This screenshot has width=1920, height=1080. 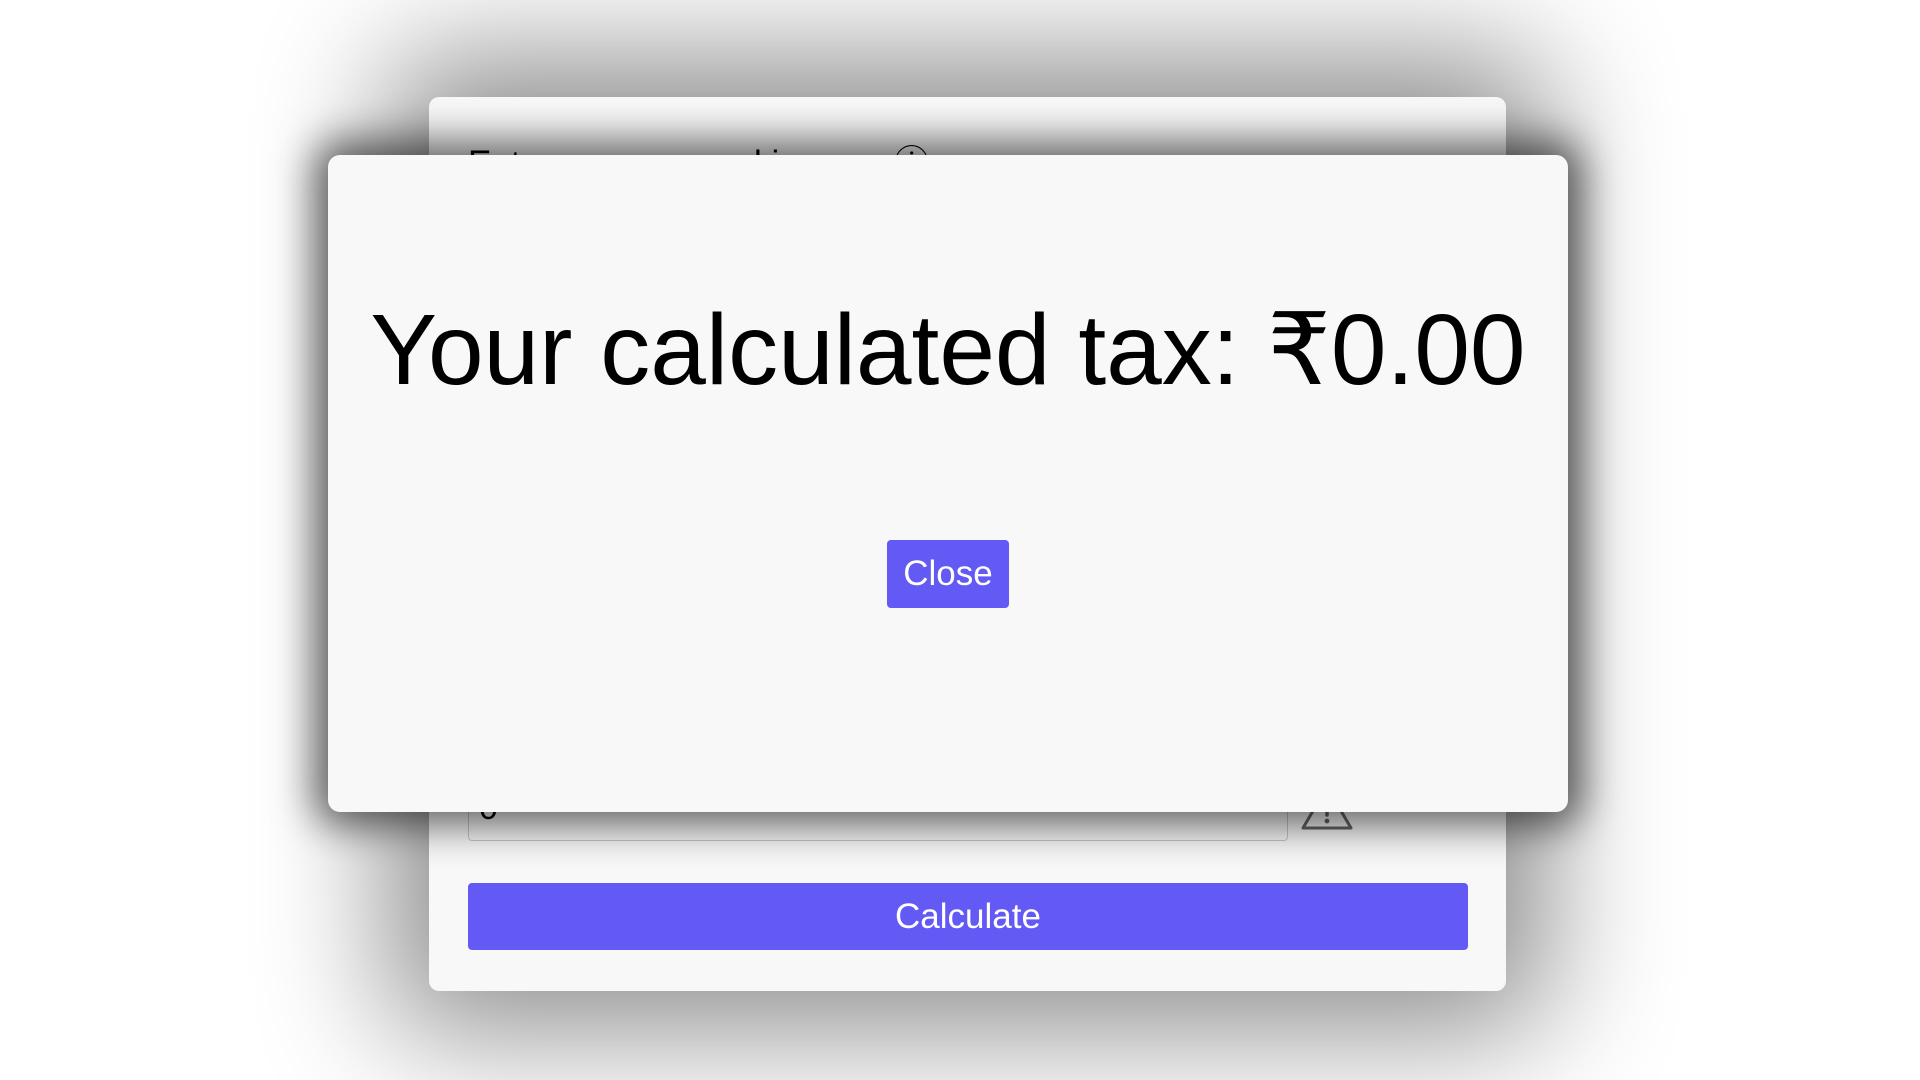 I want to click on tax-result-text: Your calculated tax: ₹0.00, so click(x=948, y=350).